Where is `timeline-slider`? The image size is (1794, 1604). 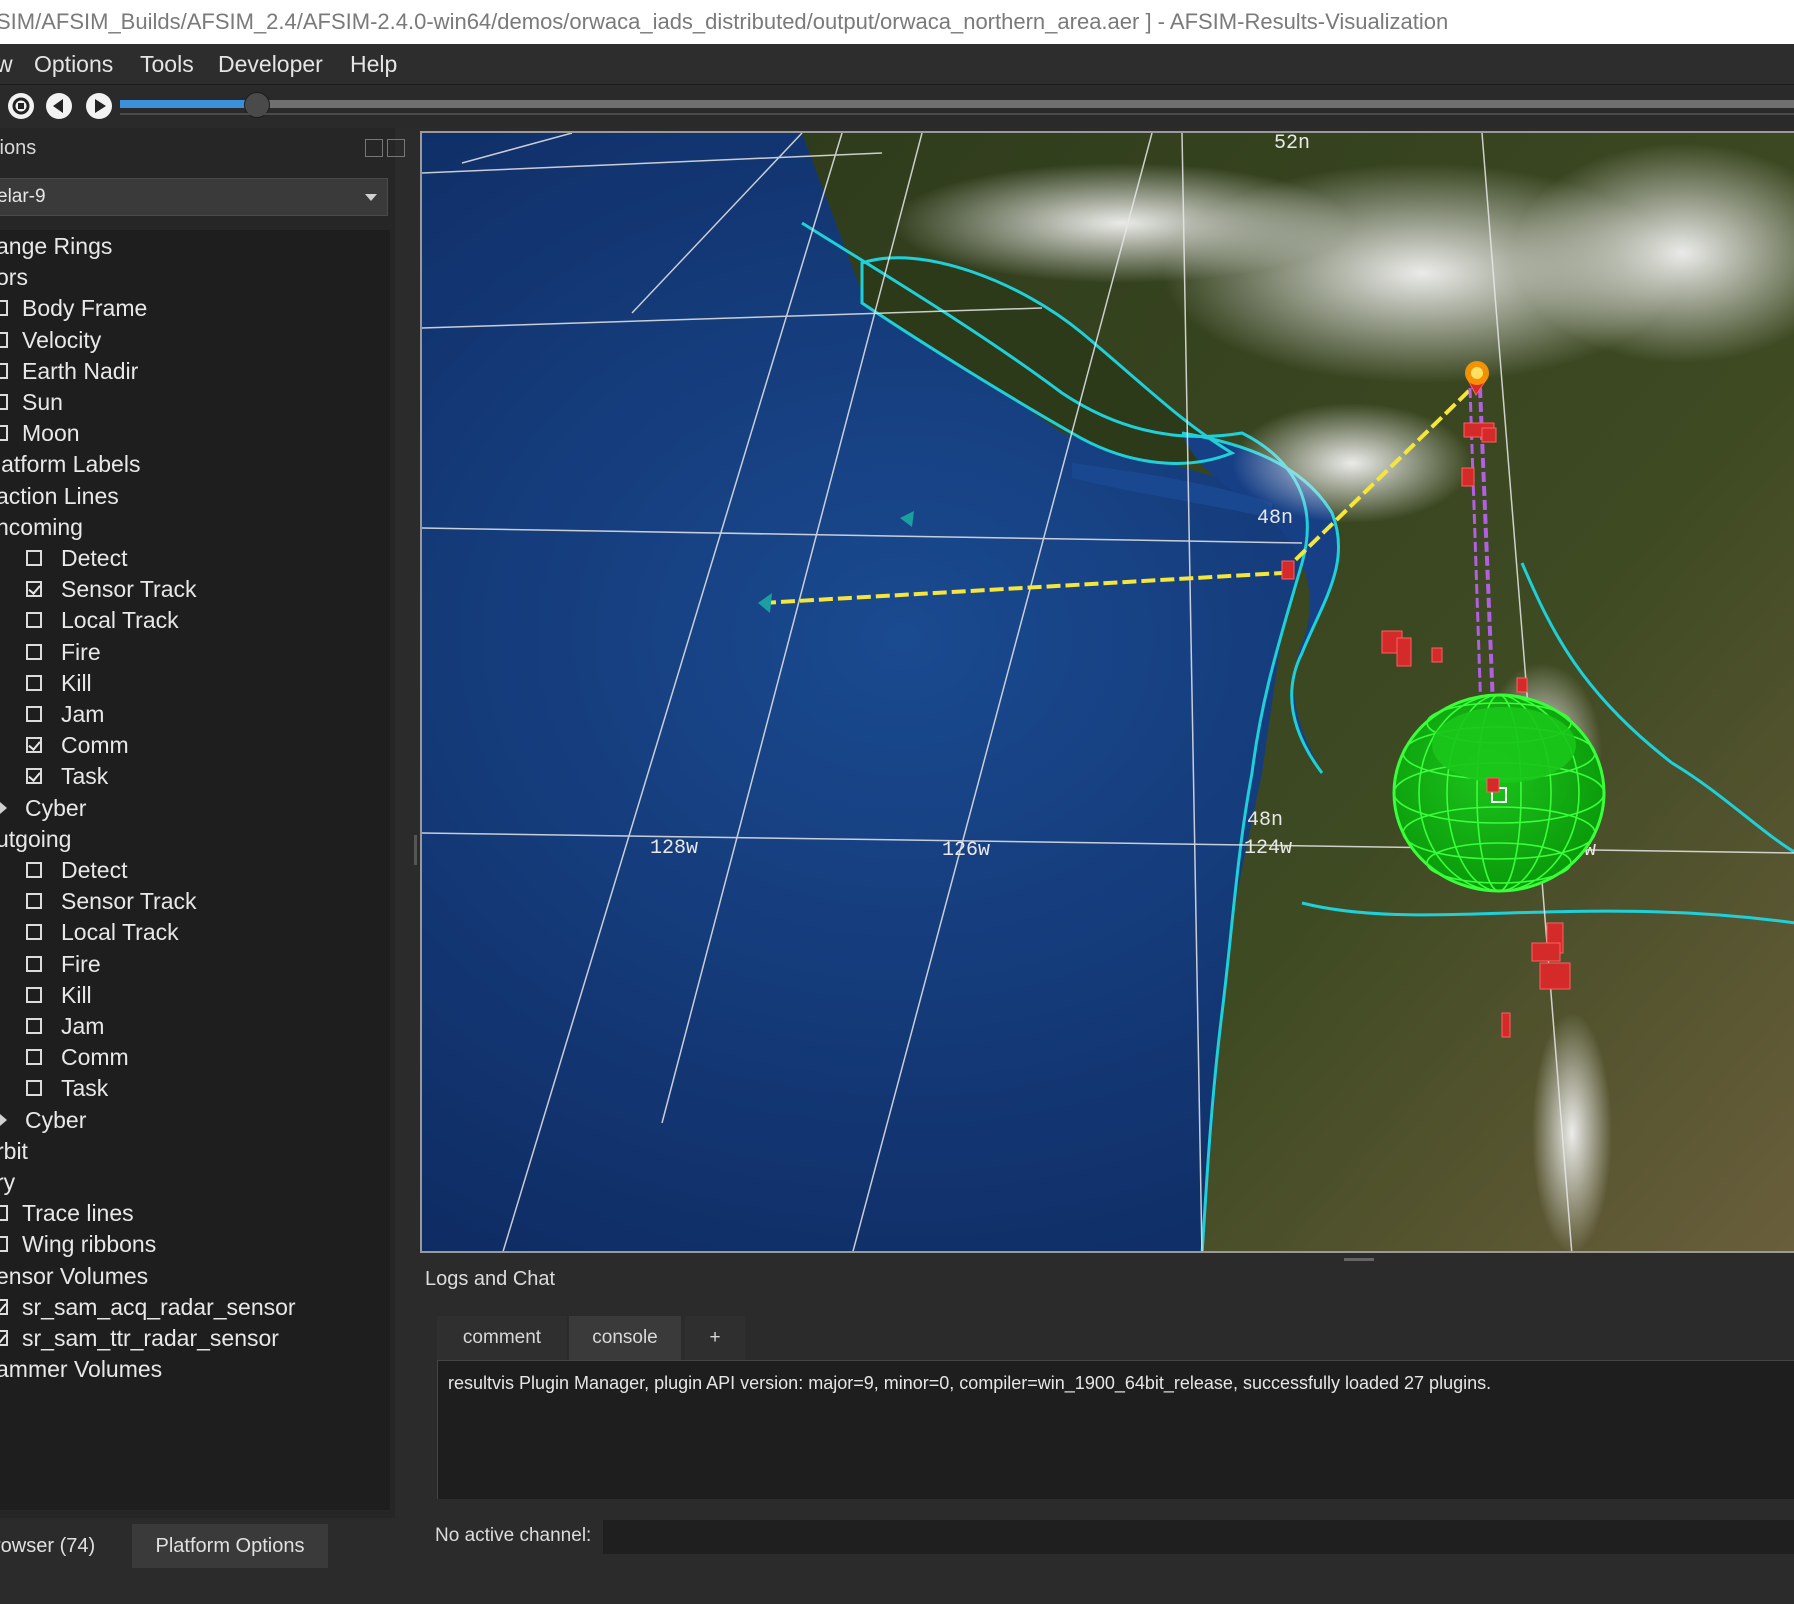 timeline-slider is located at coordinates (957, 104).